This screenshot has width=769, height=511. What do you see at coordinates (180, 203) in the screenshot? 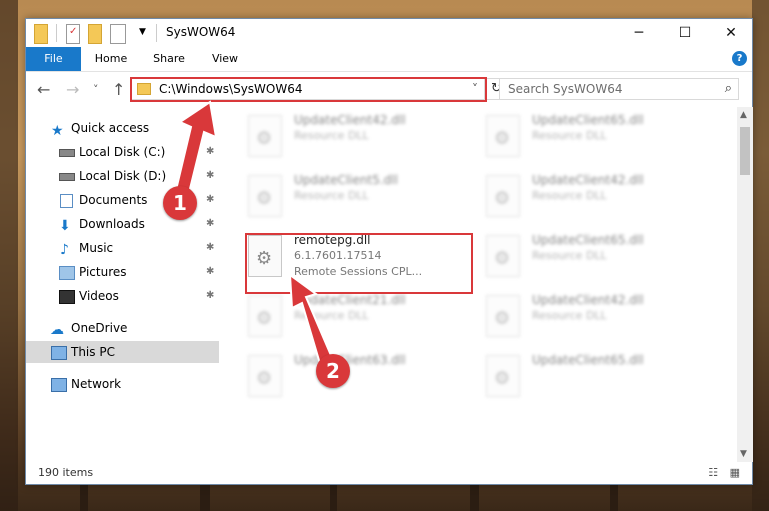
I see `step-1-badge: 1` at bounding box center [180, 203].